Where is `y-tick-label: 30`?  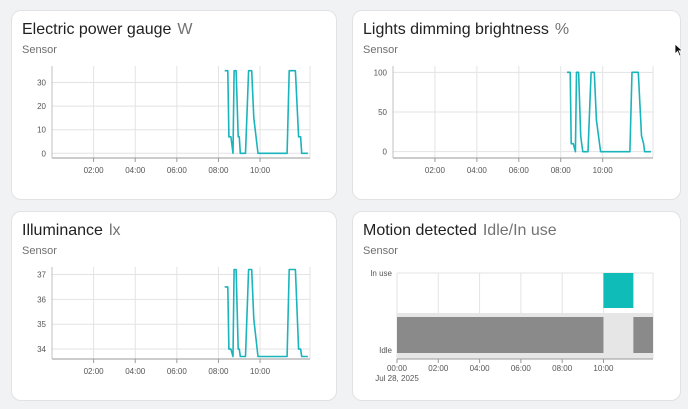
y-tick-label: 30 is located at coordinates (41, 83).